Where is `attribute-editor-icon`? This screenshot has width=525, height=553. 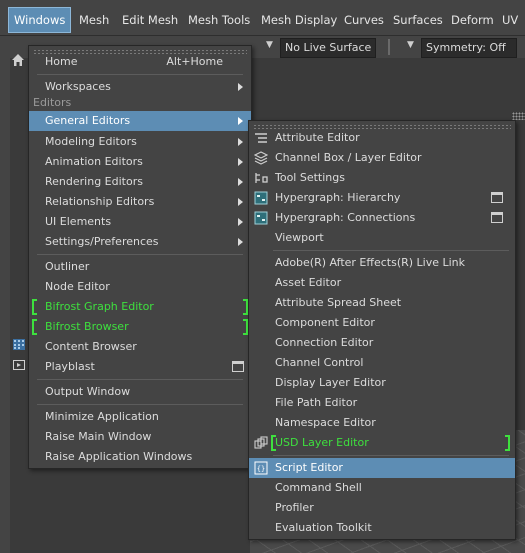
attribute-editor-icon is located at coordinates (261, 138).